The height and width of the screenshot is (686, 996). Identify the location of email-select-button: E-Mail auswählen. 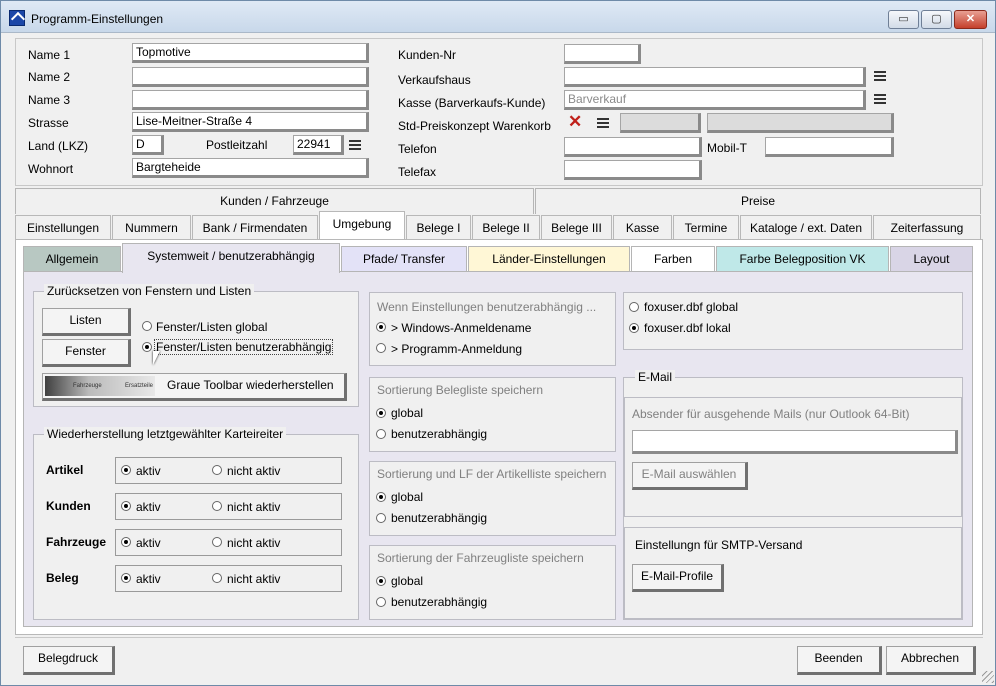
(690, 476).